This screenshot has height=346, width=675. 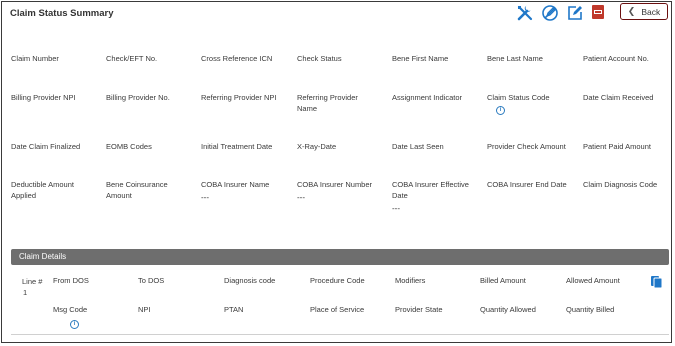 What do you see at coordinates (205, 197) in the screenshot?
I see `value-coba-insurer-name: ---` at bounding box center [205, 197].